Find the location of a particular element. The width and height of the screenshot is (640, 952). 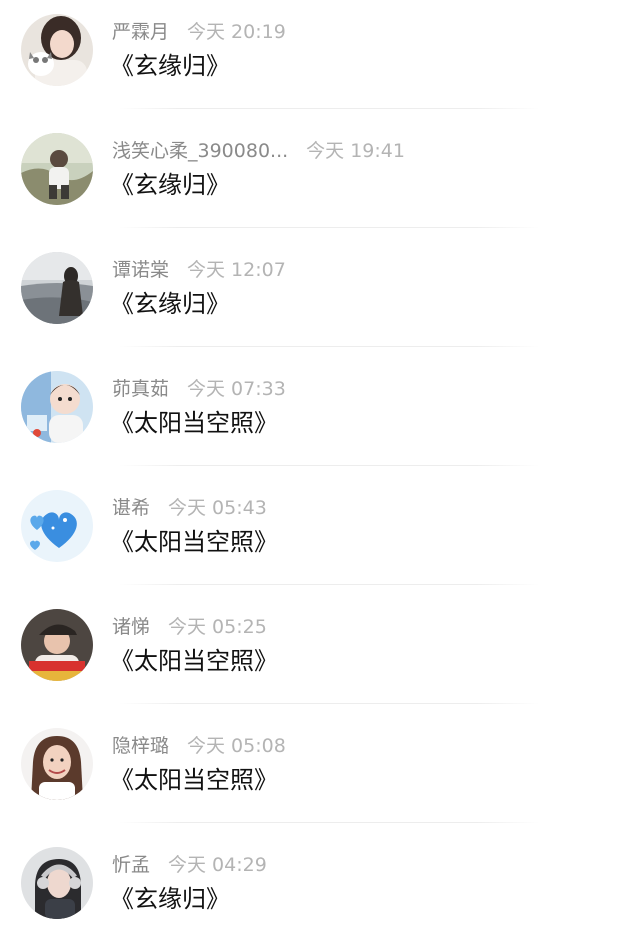

blue-hearts-avatar-icon is located at coordinates (57, 526).